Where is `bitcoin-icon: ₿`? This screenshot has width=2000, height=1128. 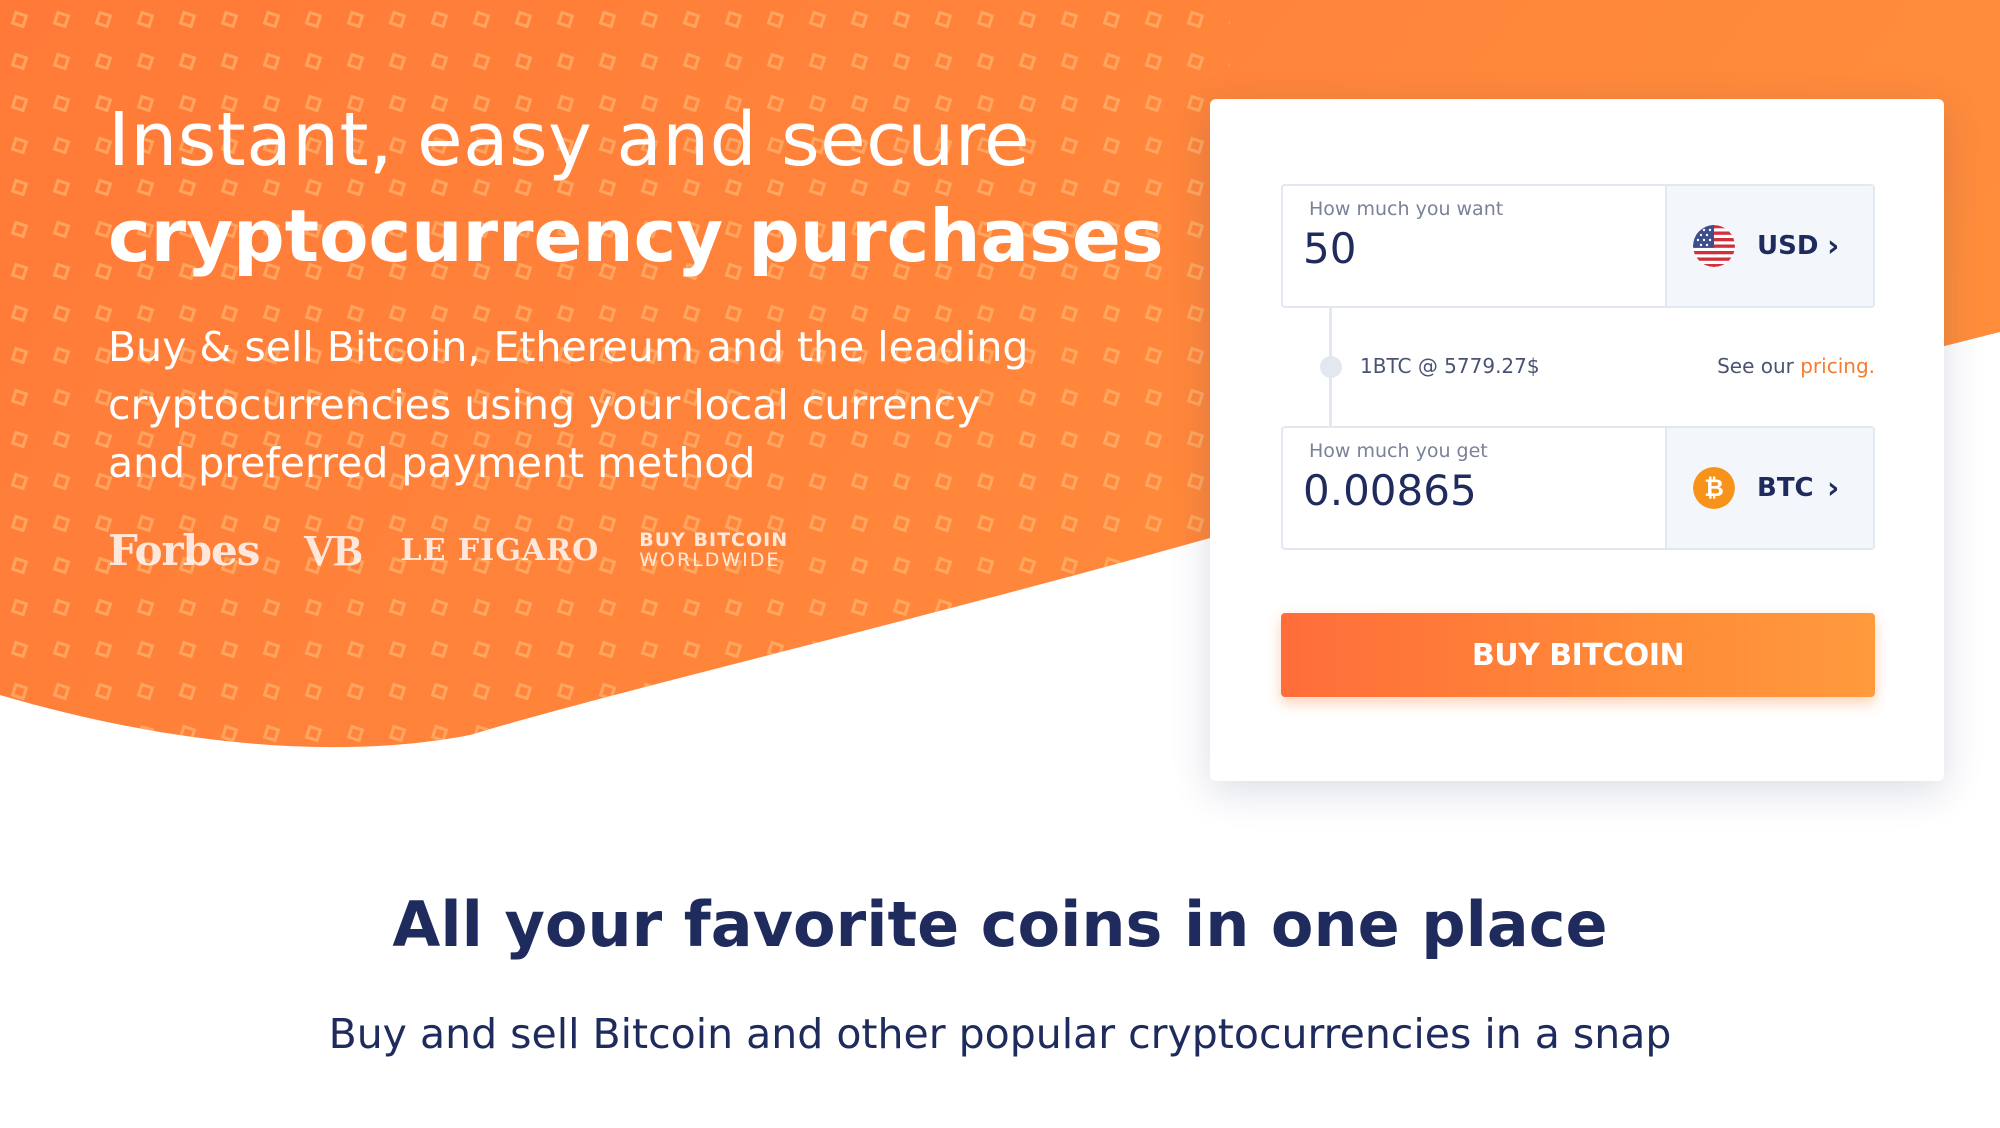
bitcoin-icon: ₿ is located at coordinates (1714, 488).